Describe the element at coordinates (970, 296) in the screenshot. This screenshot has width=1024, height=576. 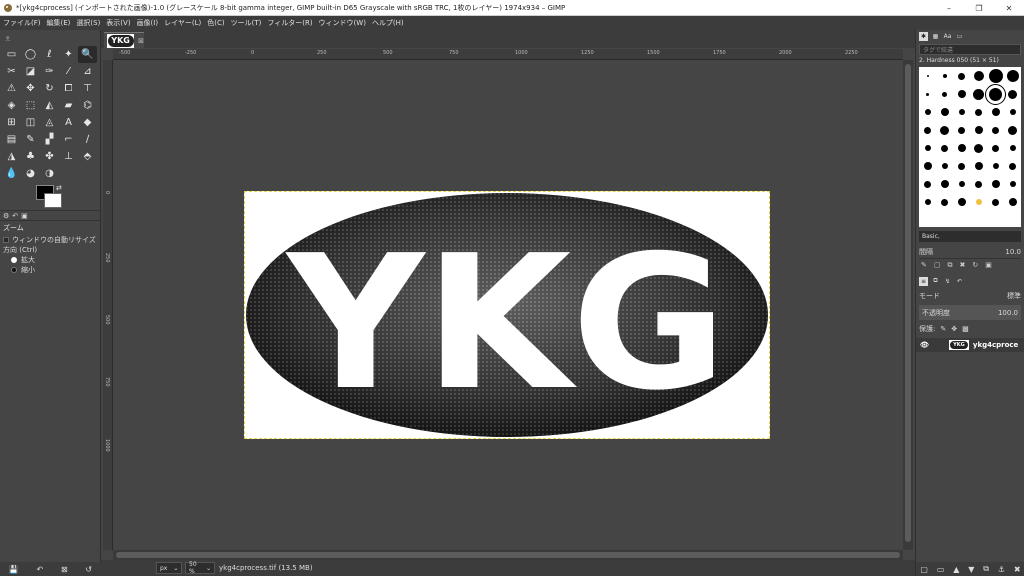
I see `layer-mode-row: モード 標準` at that location.